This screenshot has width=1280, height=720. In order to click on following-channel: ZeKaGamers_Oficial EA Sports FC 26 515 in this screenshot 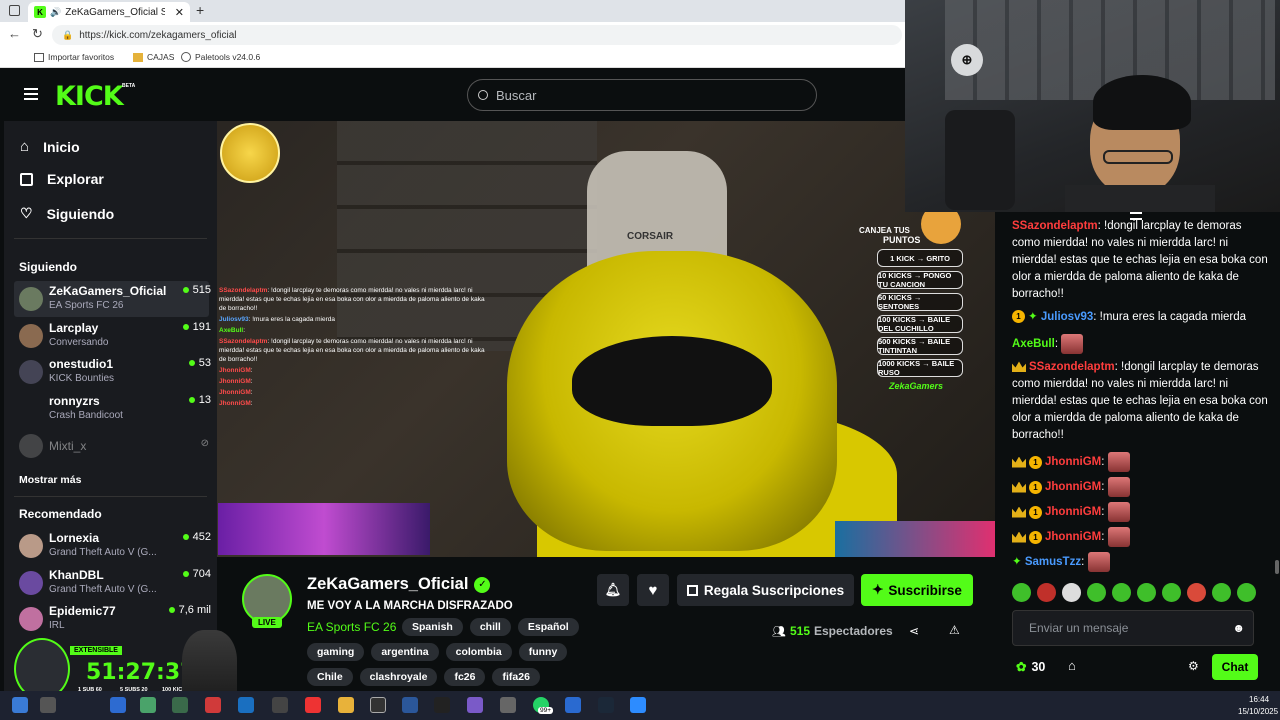, I will do `click(115, 301)`.